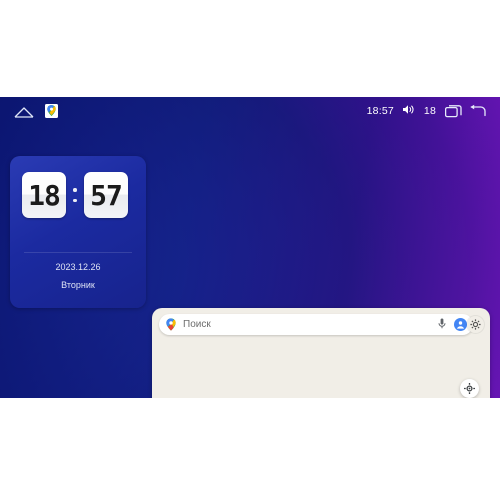 This screenshot has width=500, height=500. Describe the element at coordinates (321, 368) in the screenshot. I see `map-canvas: СТАРТ Google` at that location.